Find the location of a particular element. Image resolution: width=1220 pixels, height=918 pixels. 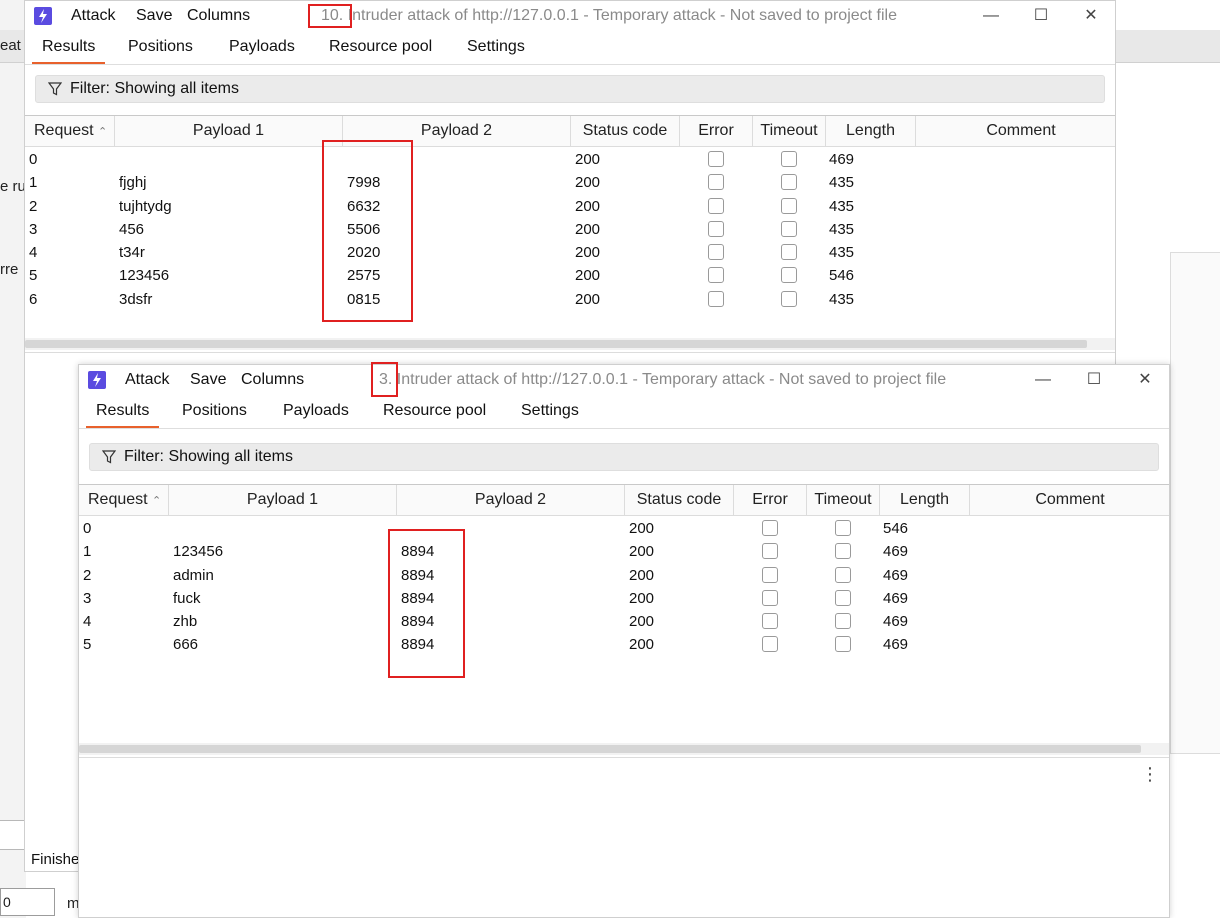

more-options-icon: ⋮ is located at coordinates (1150, 774).